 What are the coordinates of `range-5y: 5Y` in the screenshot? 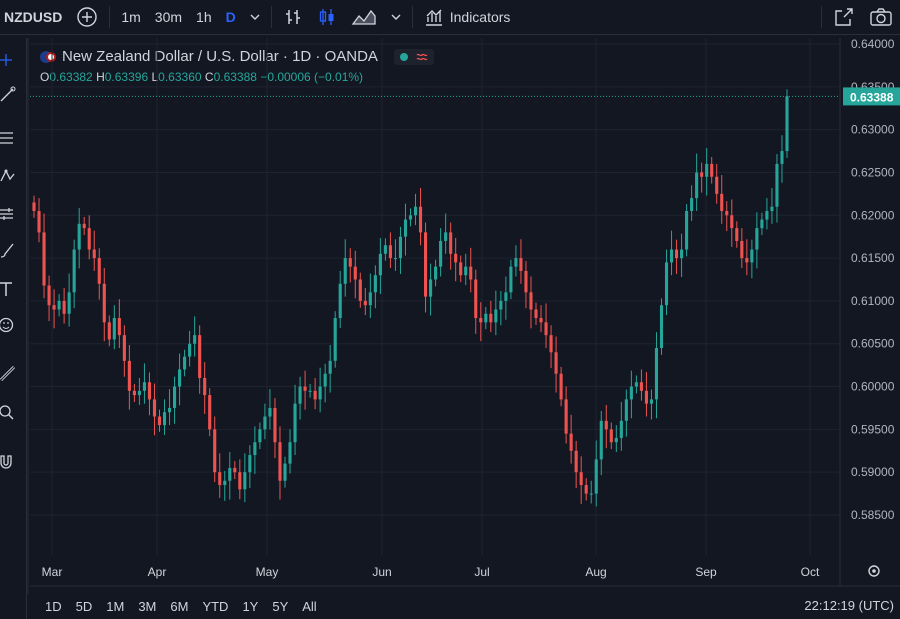 It's located at (280, 606).